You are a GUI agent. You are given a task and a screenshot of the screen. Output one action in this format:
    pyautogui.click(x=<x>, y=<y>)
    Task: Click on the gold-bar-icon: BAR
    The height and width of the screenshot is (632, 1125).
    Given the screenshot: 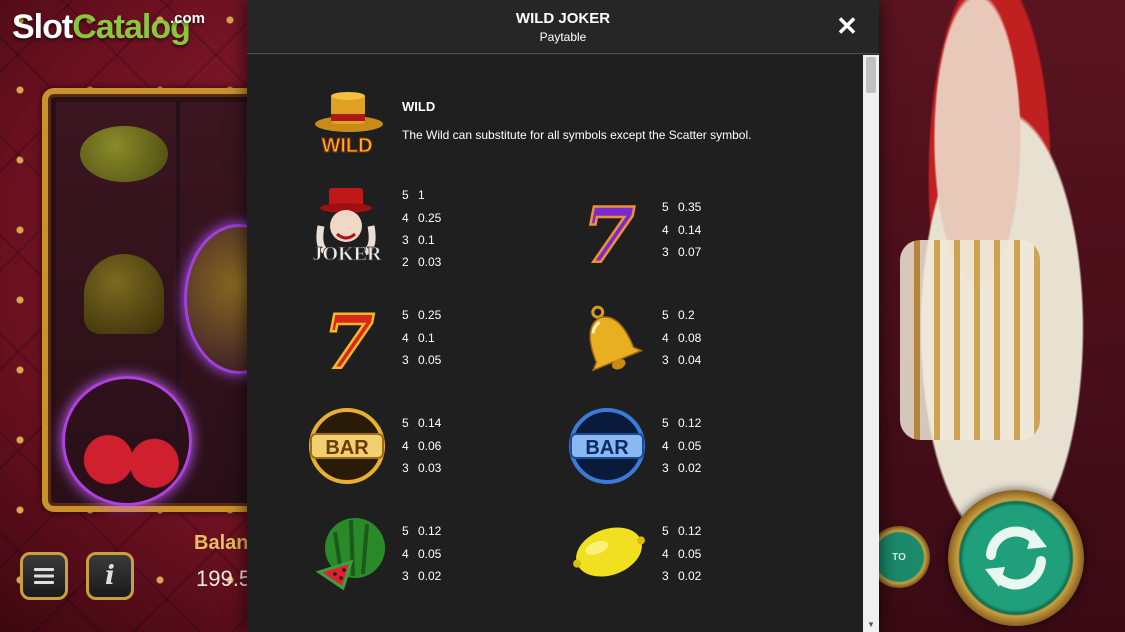 What is the action you would take?
    pyautogui.click(x=347, y=446)
    